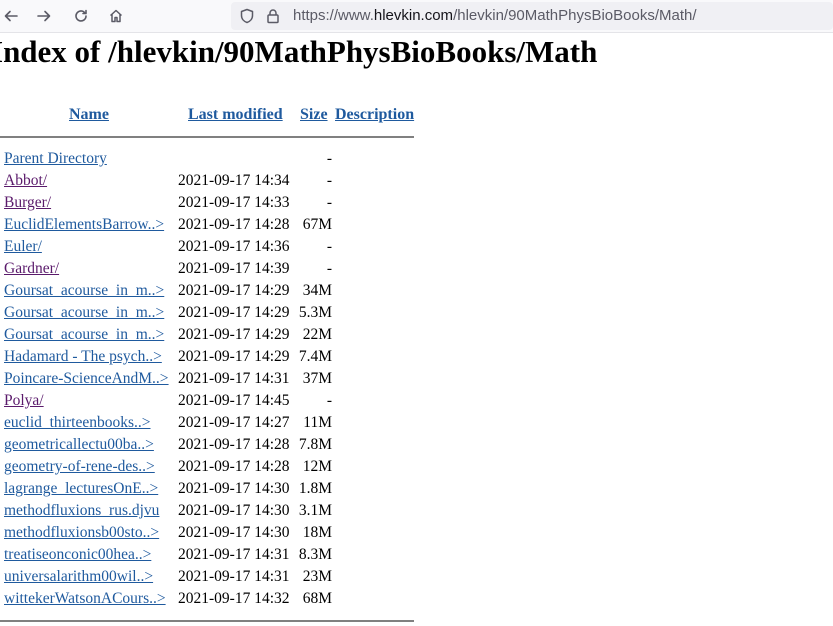  I want to click on size-cell: 18M, so click(317, 532).